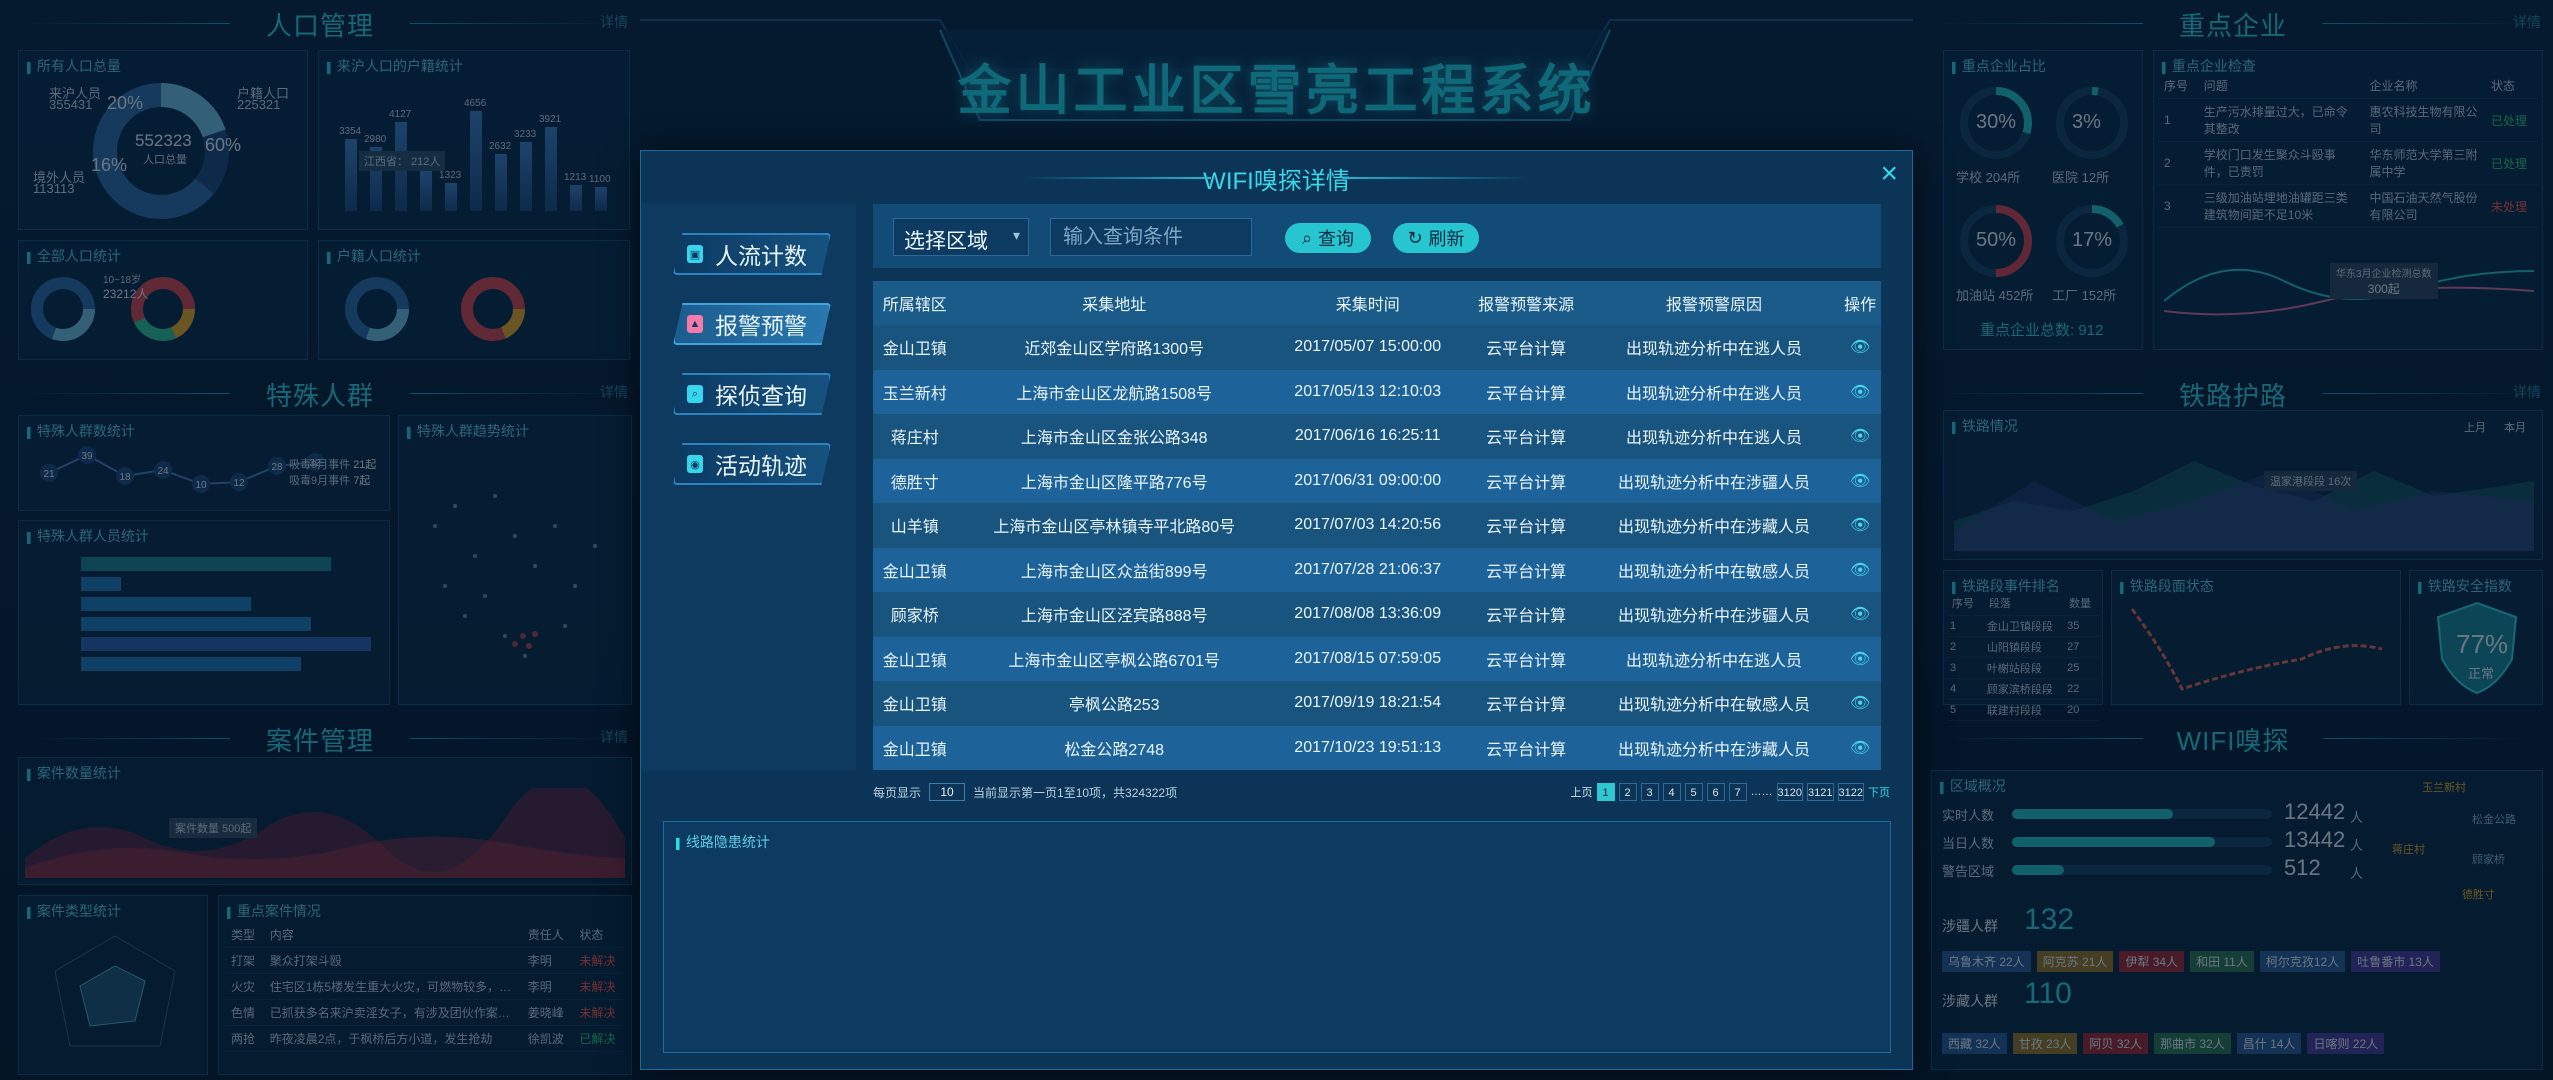  Describe the element at coordinates (1114, 703) in the screenshot. I see `table-cell: 亭枫公路253` at that location.